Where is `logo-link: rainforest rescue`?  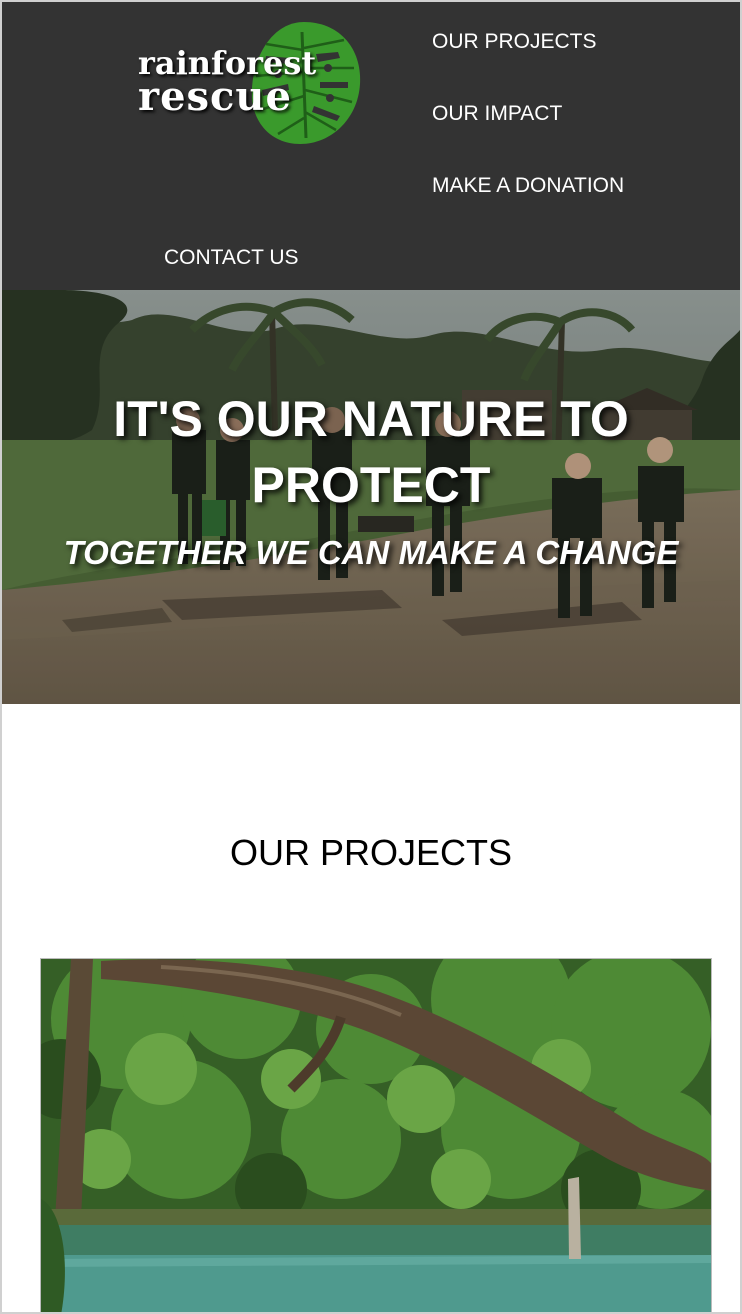
logo-link: rainforest rescue is located at coordinates (252, 86).